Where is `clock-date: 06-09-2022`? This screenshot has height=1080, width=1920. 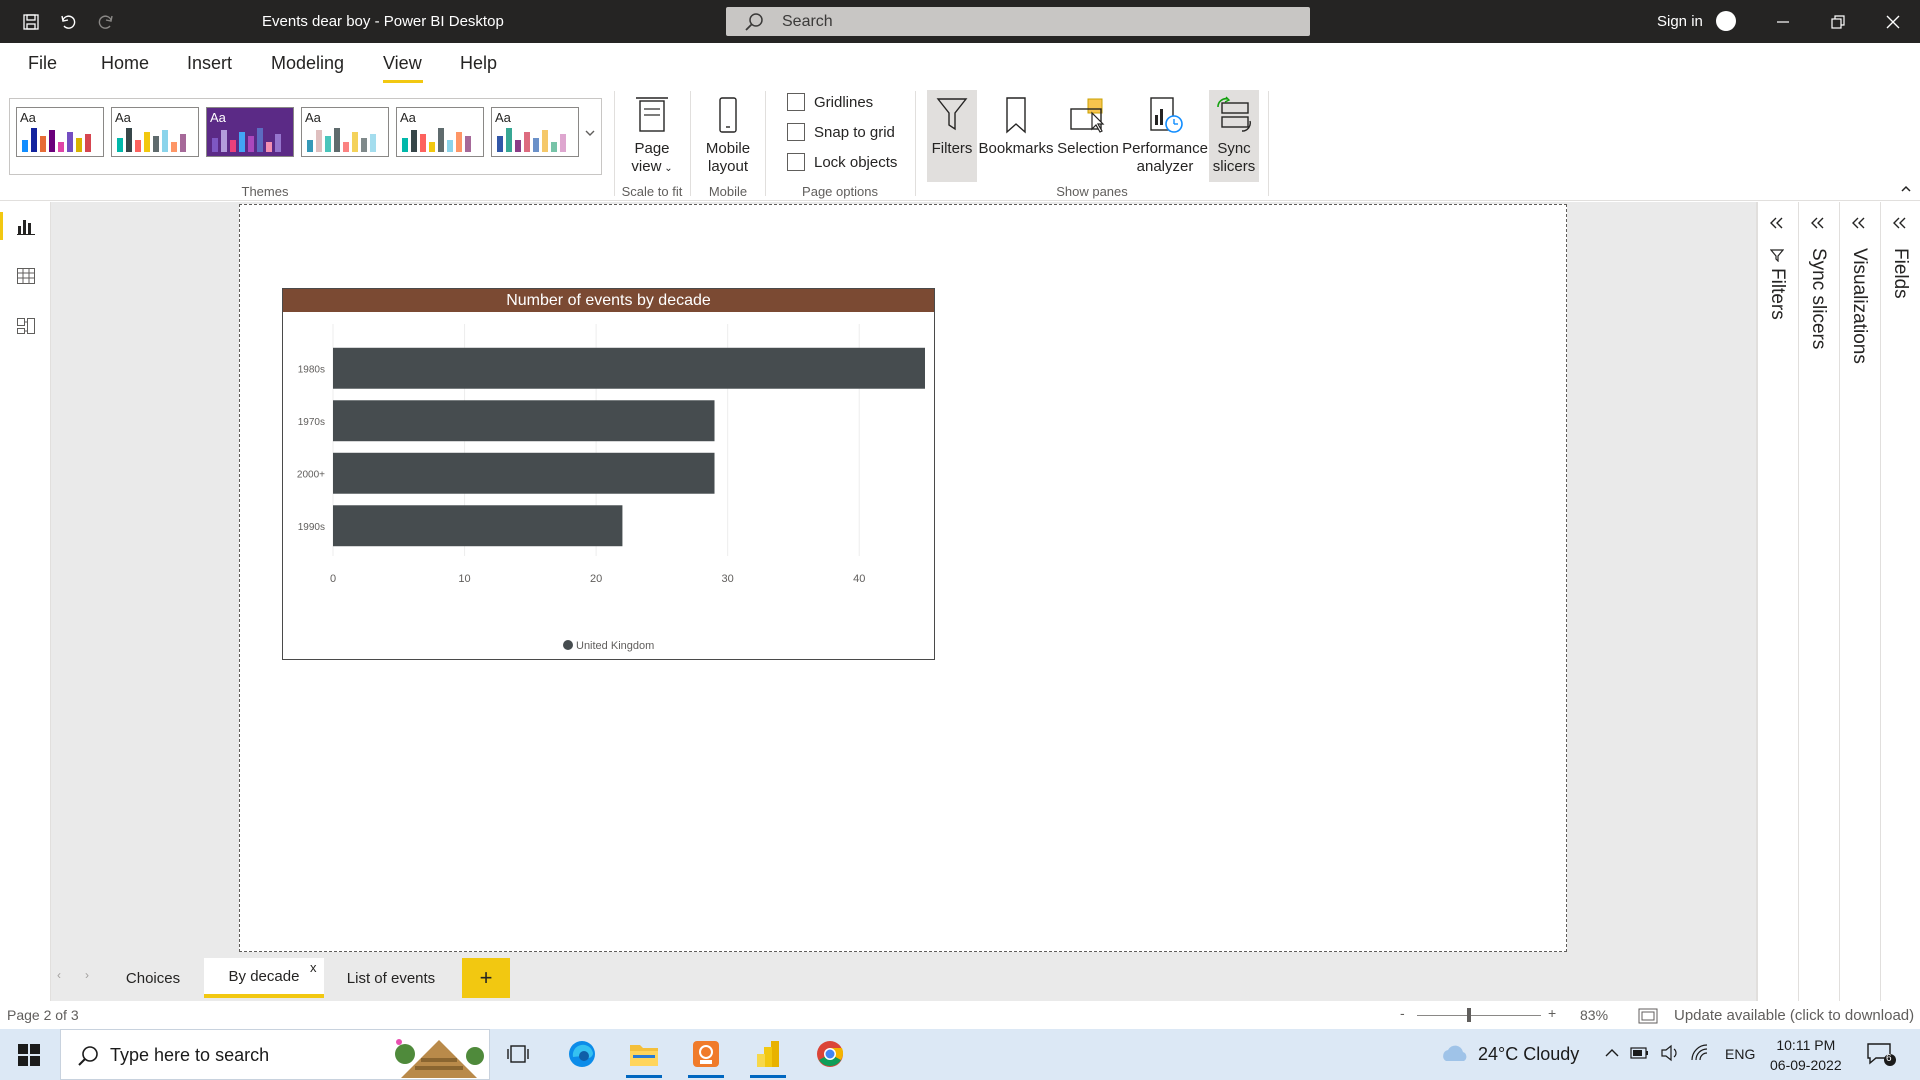 clock-date: 06-09-2022 is located at coordinates (1806, 1065).